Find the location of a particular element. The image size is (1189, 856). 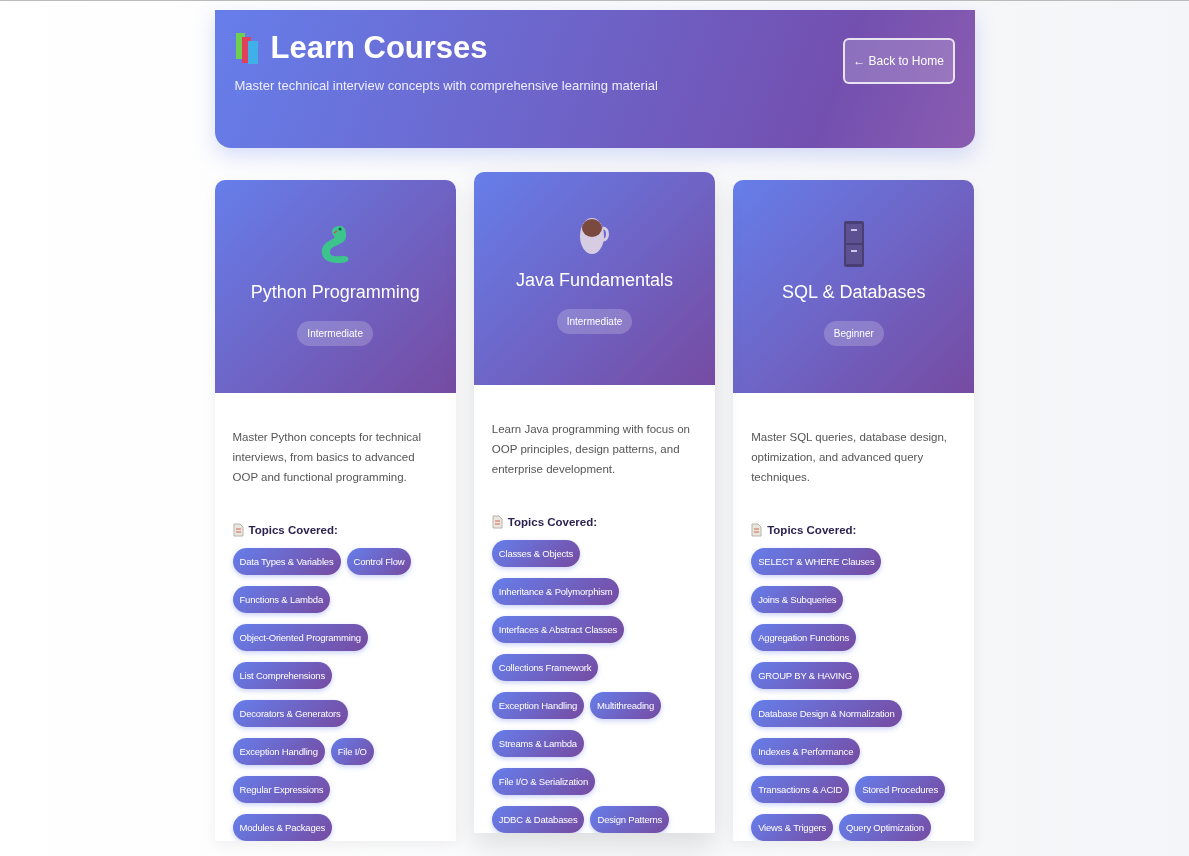

topic-tag: Classes & Objects is located at coordinates (536, 553).